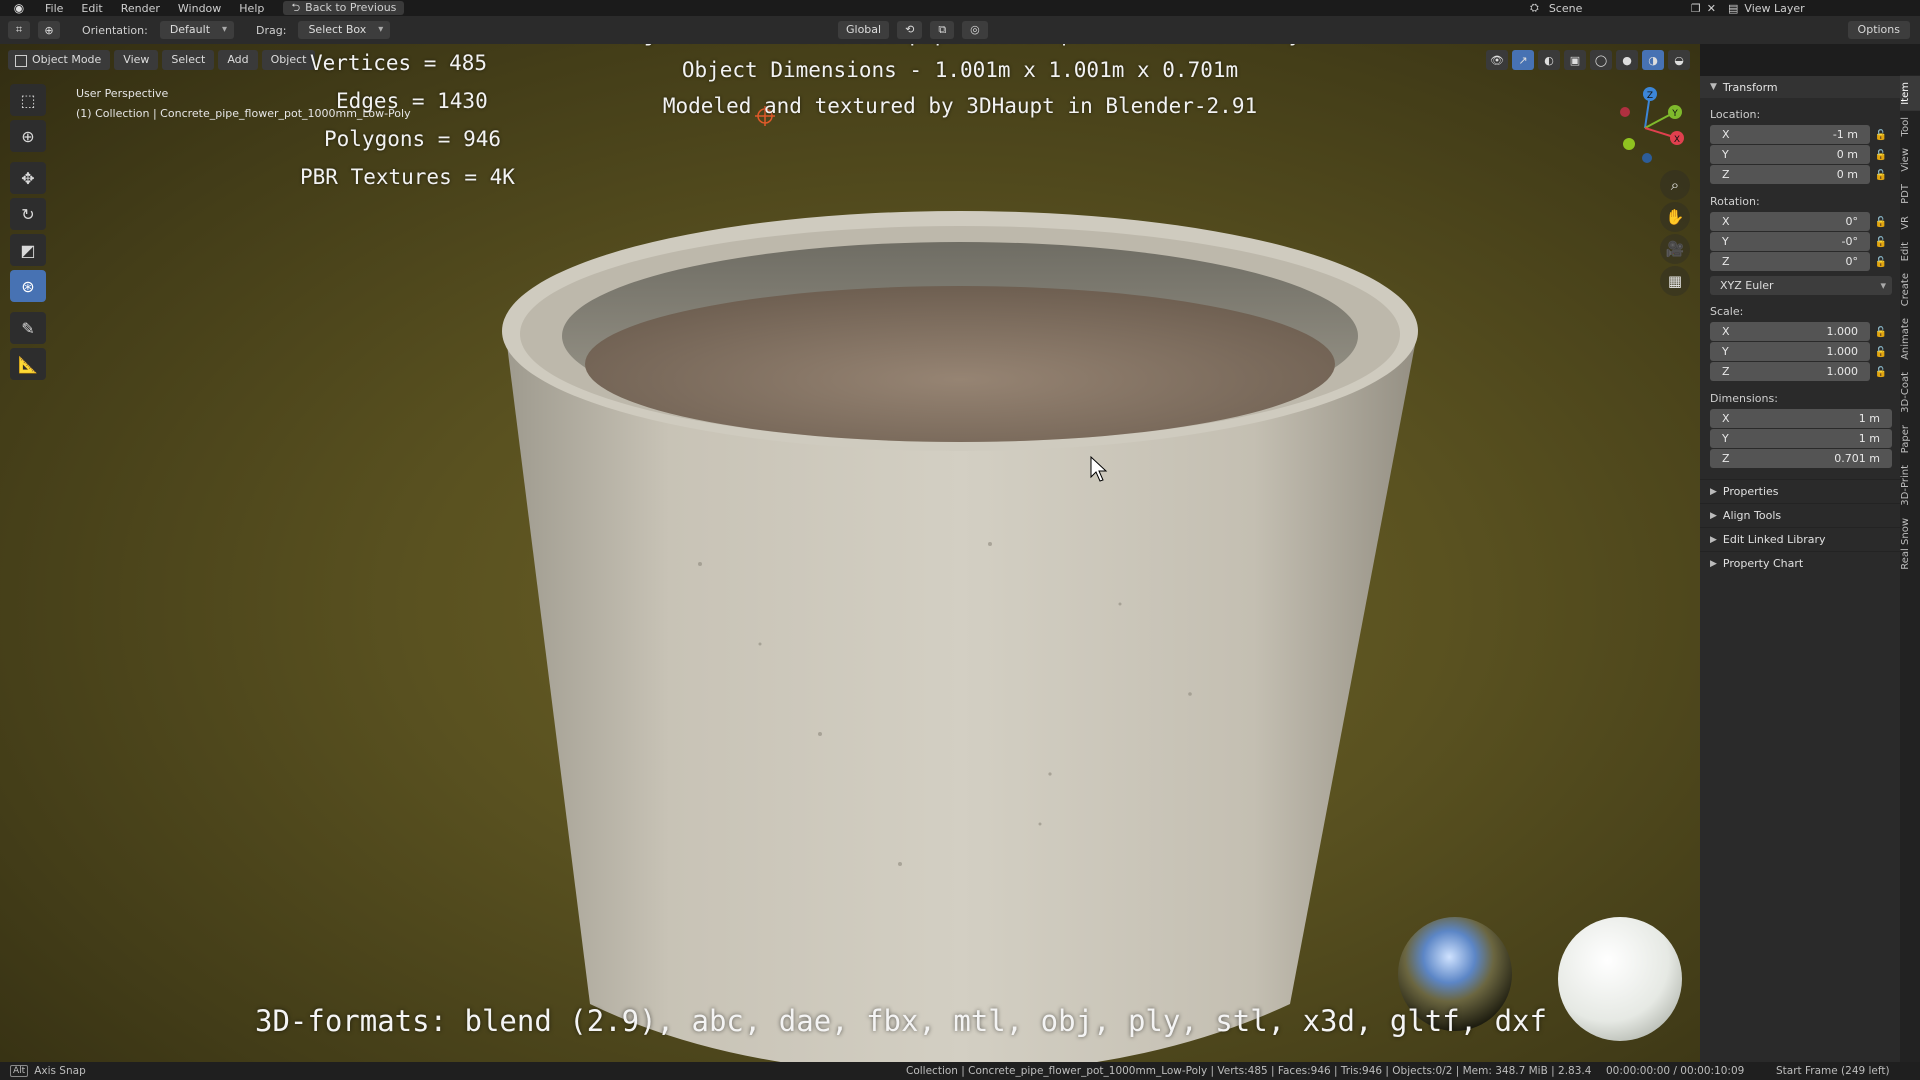 The height and width of the screenshot is (1080, 1920). Describe the element at coordinates (28, 286) in the screenshot. I see `transform-icon: ⊛` at that location.